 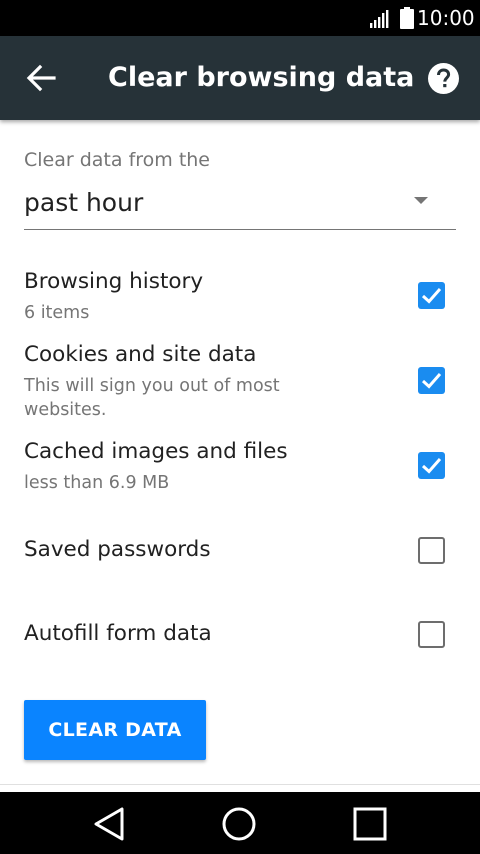 I want to click on option-title: Cookies and site data, so click(x=140, y=354).